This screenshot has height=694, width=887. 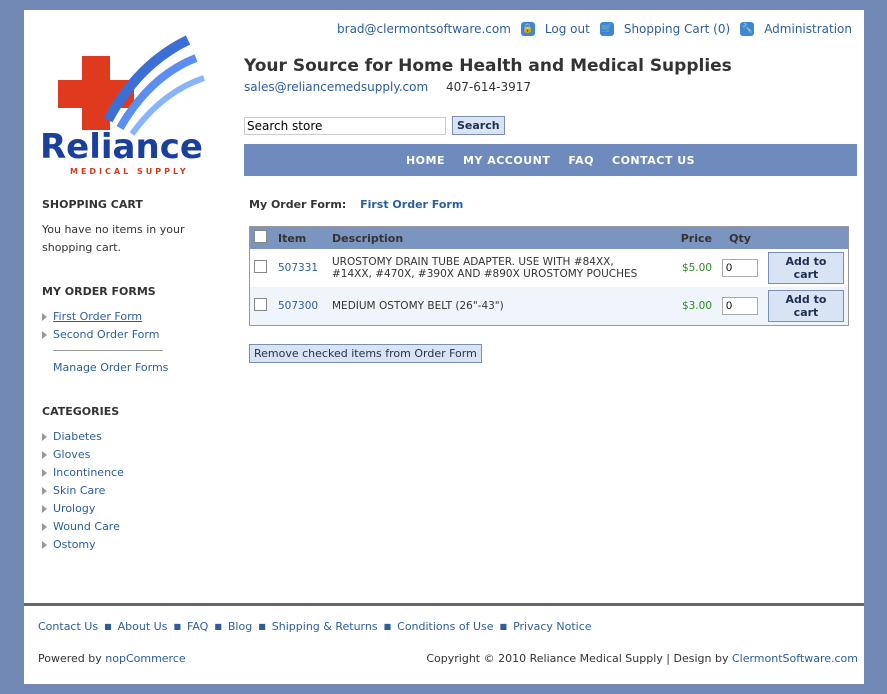 I want to click on account-email-link: brad@clermontsoftware.com, so click(x=424, y=29).